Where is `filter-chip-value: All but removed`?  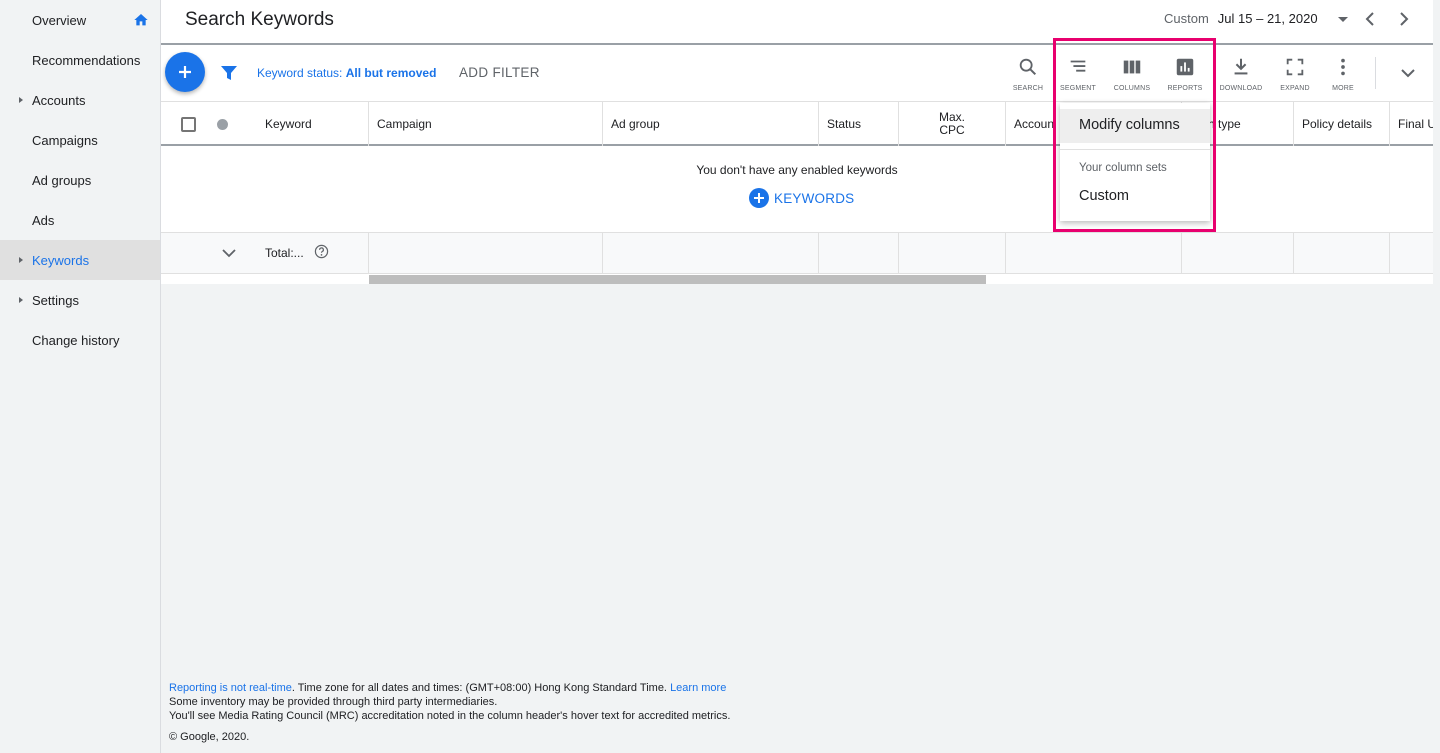
filter-chip-value: All but removed is located at coordinates (391, 73).